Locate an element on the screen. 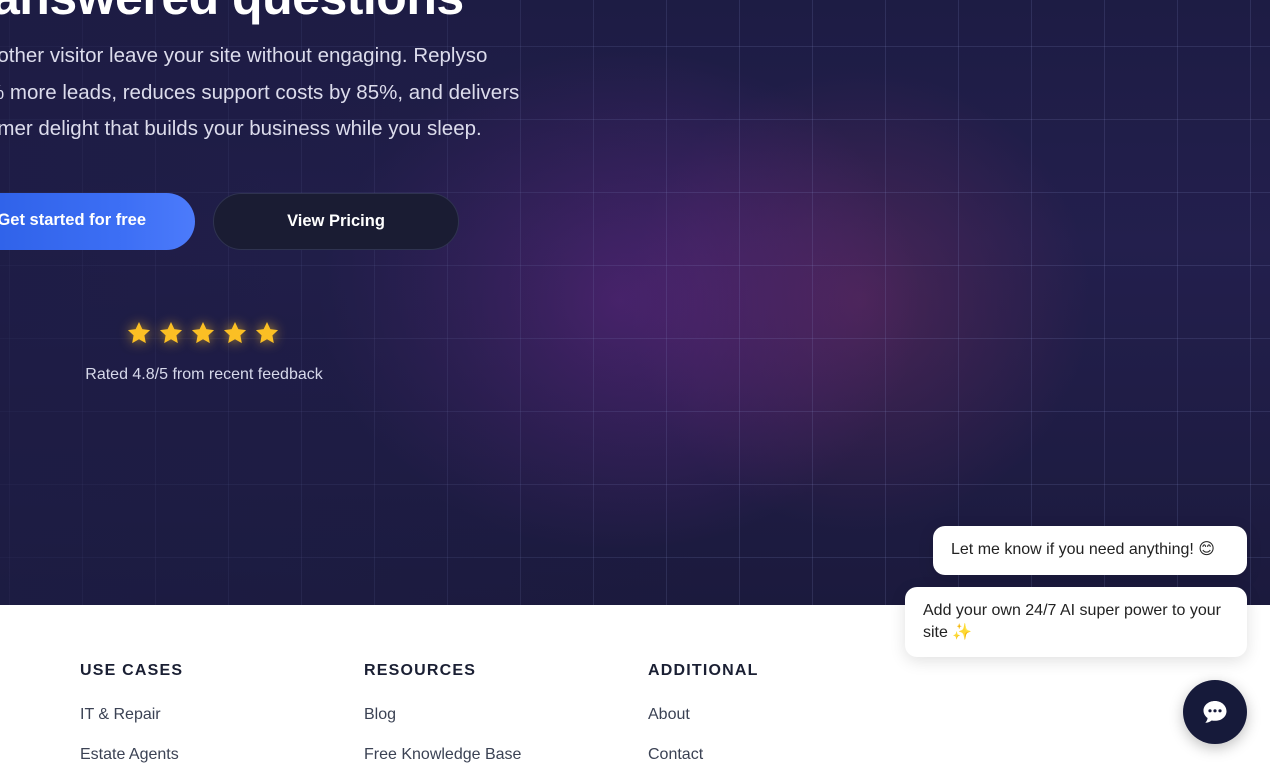  footer-heading-additional: ADDITIONAL is located at coordinates (703, 670).